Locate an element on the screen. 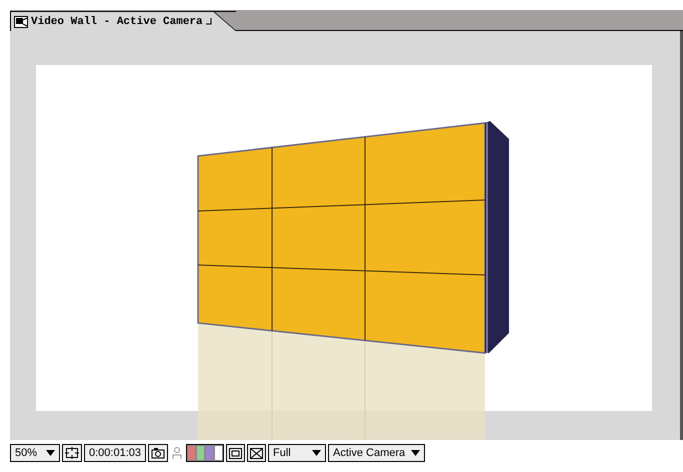 This screenshot has width=683, height=472. window-title: Video Wall - Active Camera is located at coordinates (117, 22).